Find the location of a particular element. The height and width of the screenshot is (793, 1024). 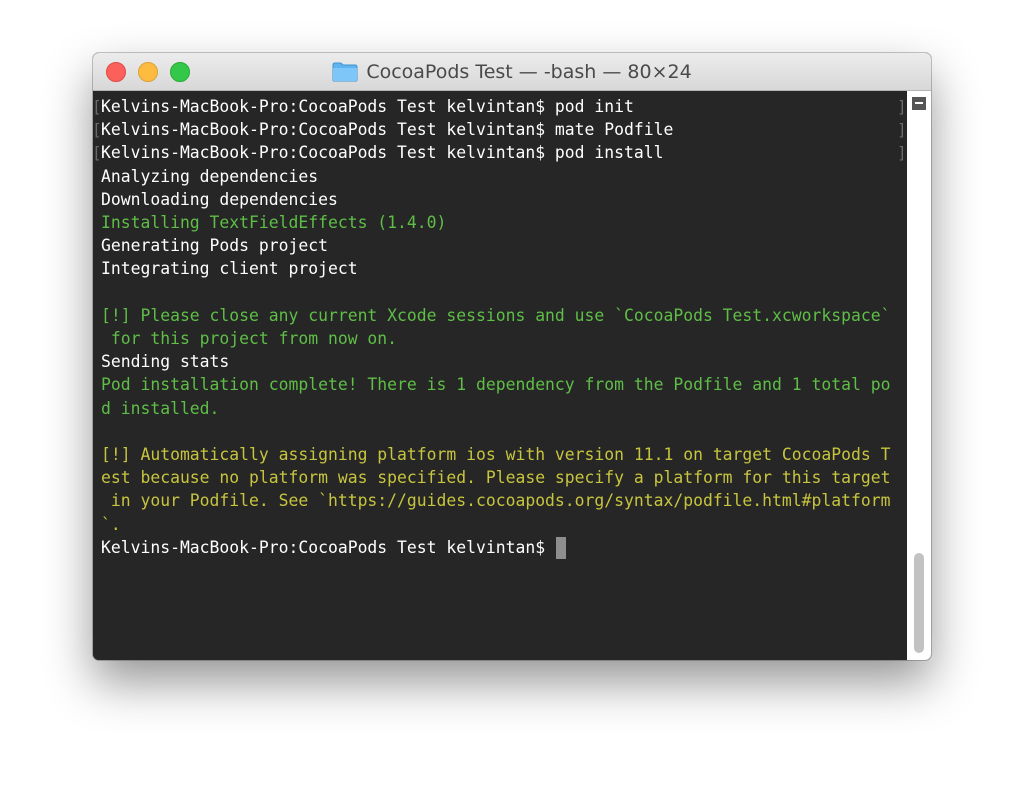

folder-icon is located at coordinates (345, 71).